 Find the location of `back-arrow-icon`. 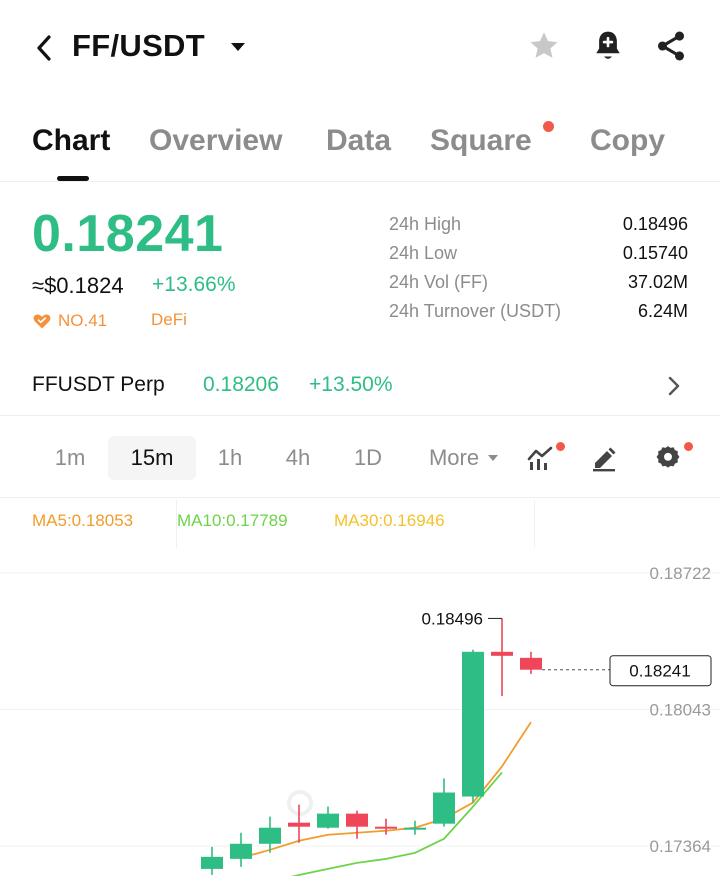

back-arrow-icon is located at coordinates (44, 48).